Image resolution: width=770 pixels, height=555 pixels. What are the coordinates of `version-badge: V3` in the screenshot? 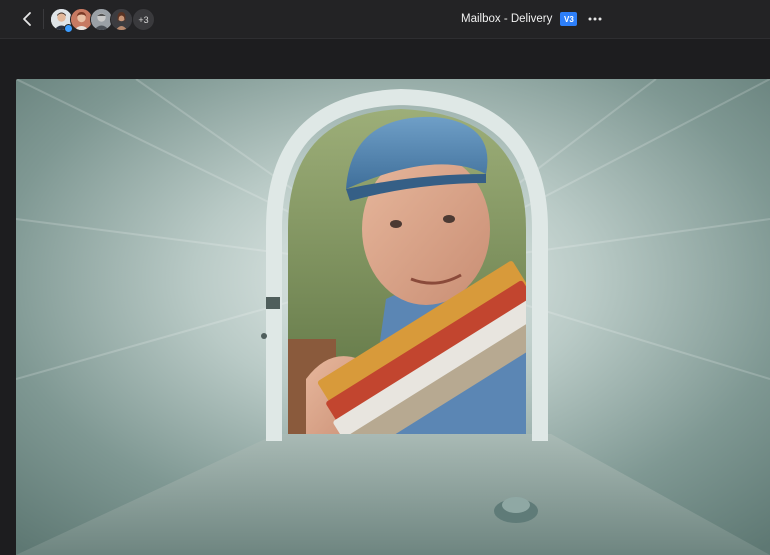 It's located at (569, 19).